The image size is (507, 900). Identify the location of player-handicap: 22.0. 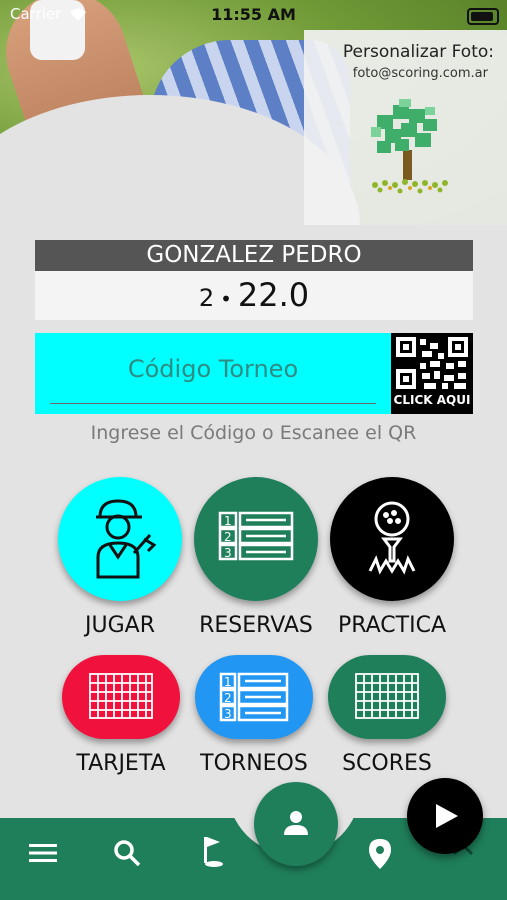
(273, 295).